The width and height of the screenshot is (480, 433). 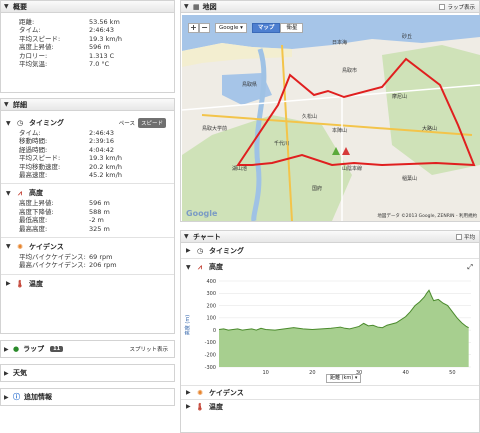 What do you see at coordinates (151, 123) in the screenshot?
I see `speed-option: スピード` at bounding box center [151, 123].